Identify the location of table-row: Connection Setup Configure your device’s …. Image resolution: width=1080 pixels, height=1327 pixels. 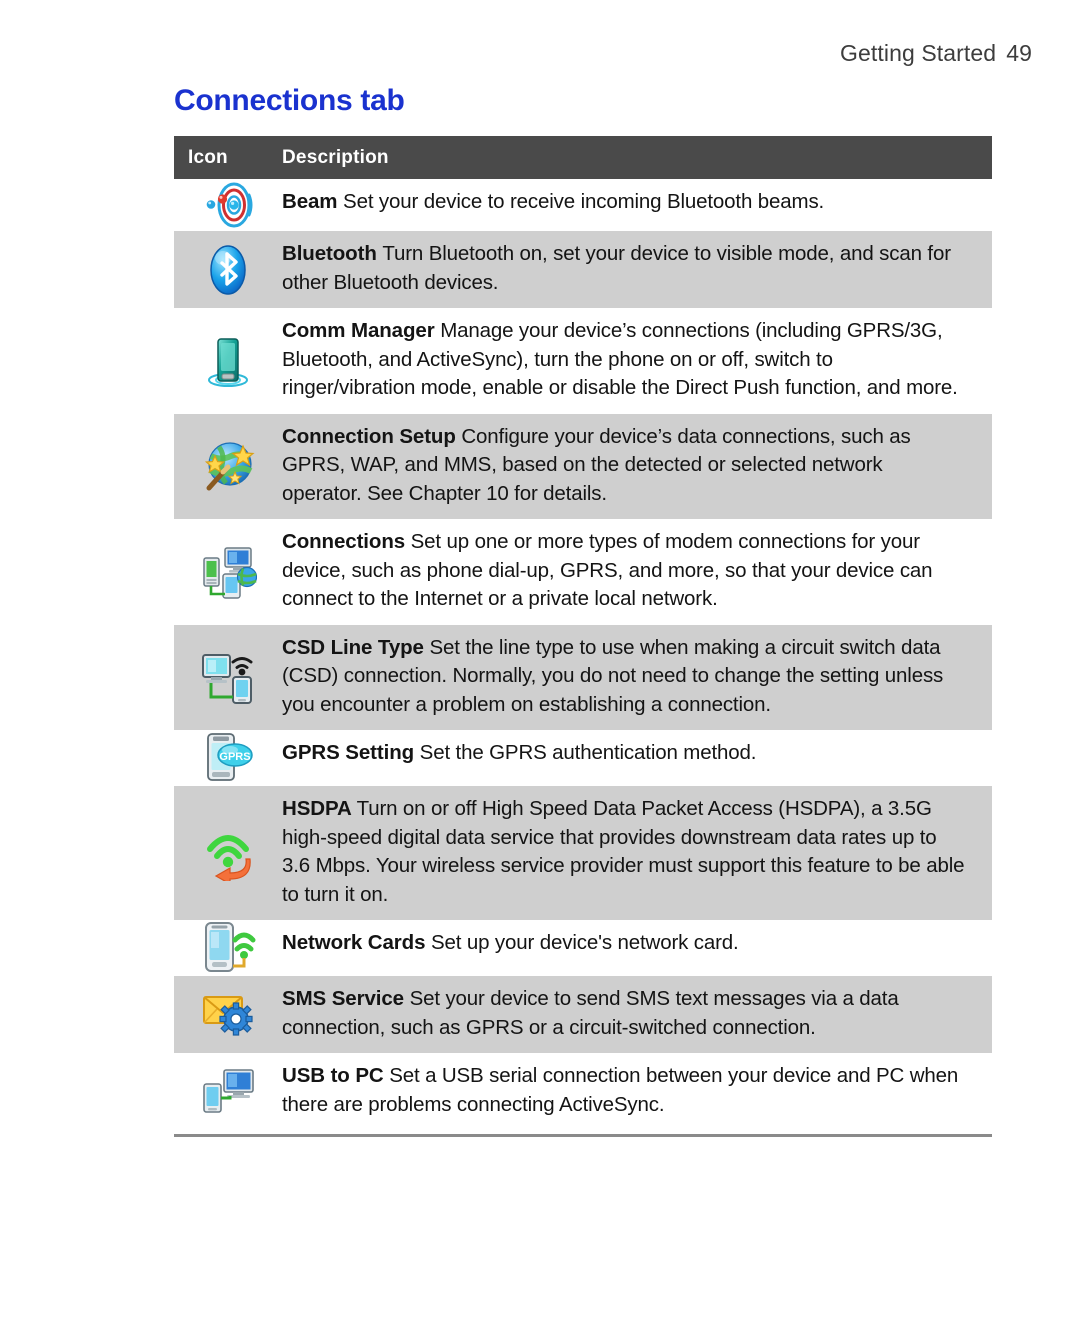
(583, 466).